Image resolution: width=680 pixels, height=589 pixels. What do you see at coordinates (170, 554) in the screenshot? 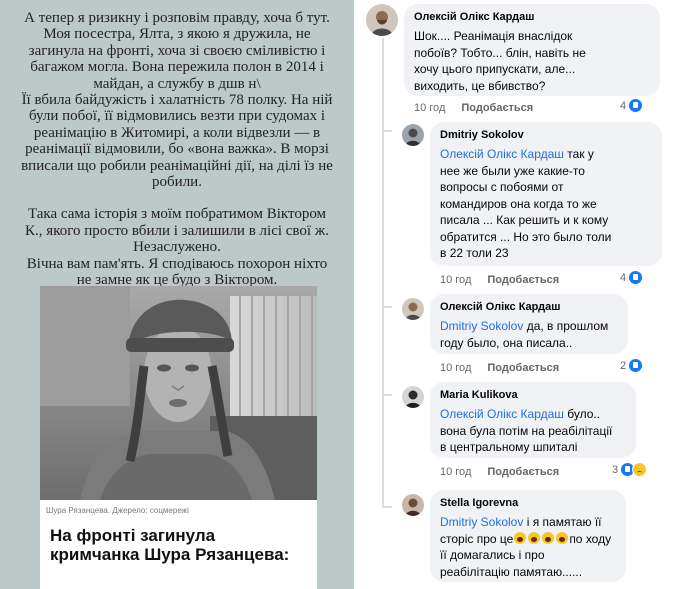
I see `headline-line: кримчанка Шура Рязанцева:` at bounding box center [170, 554].